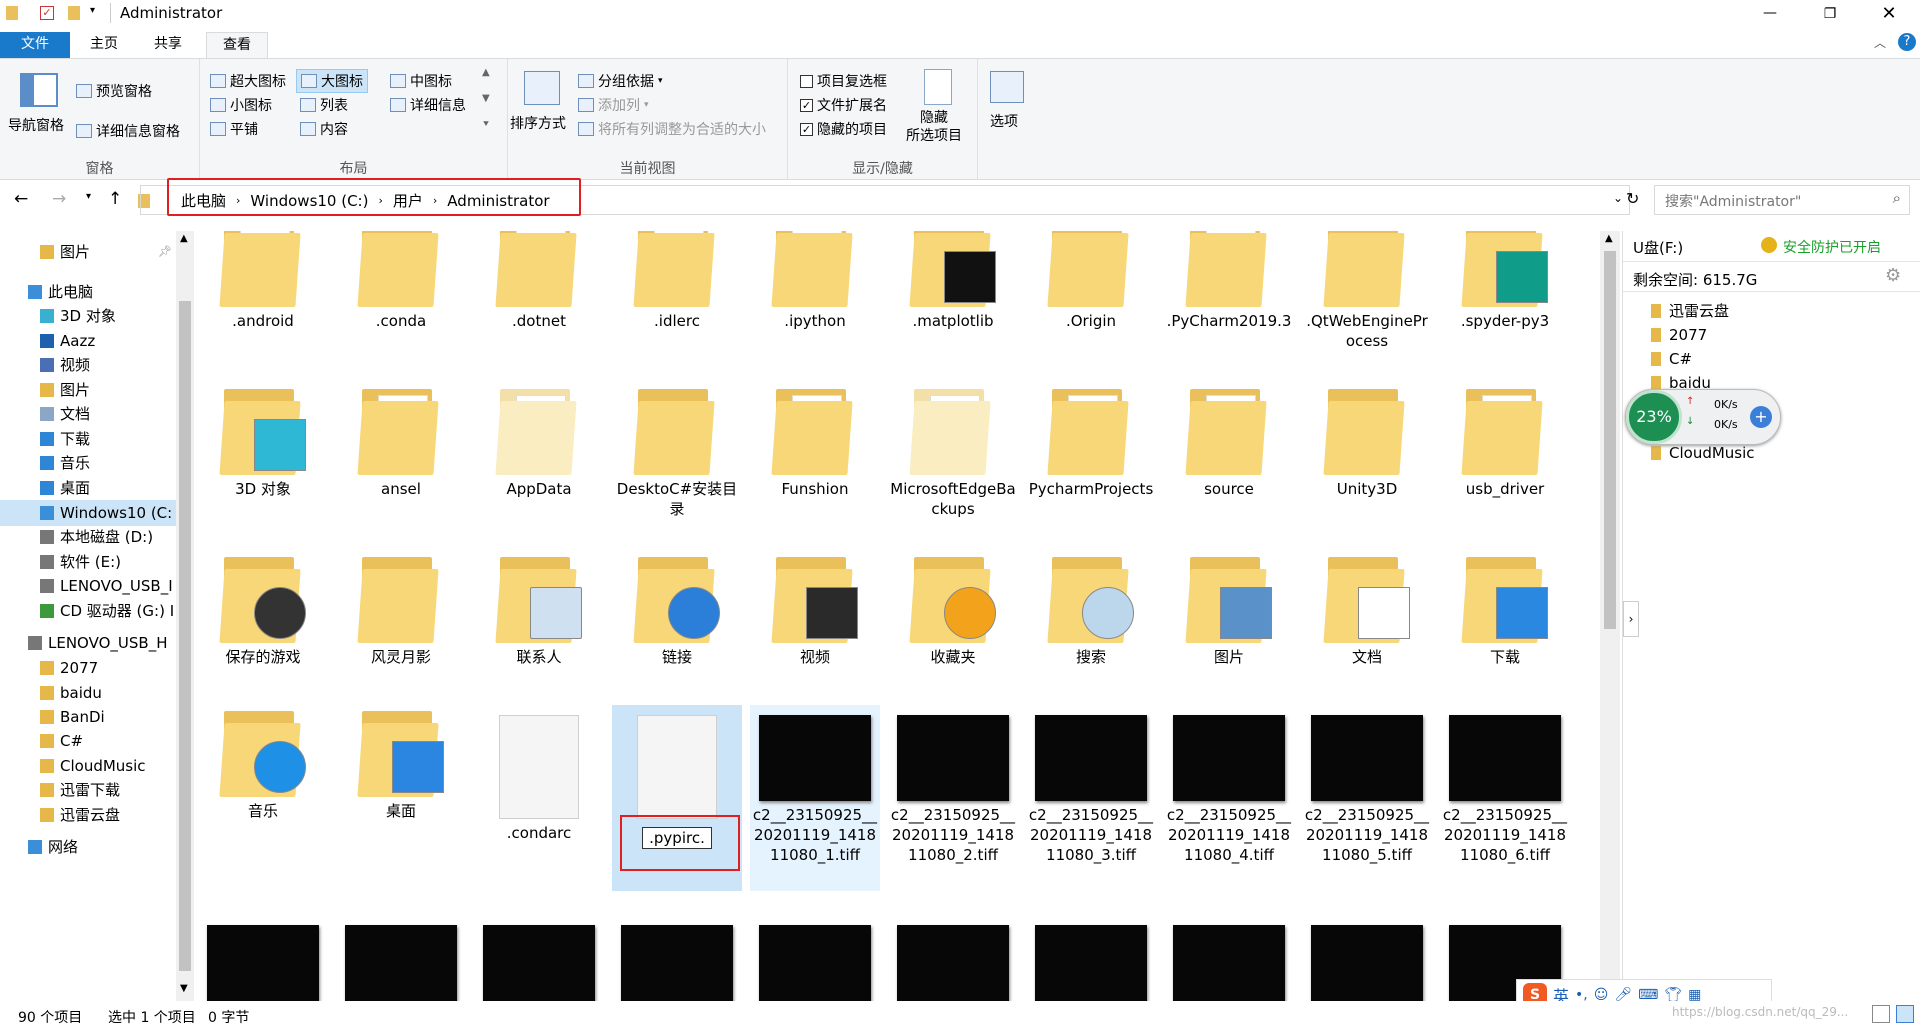  What do you see at coordinates (88, 537) in the screenshot?
I see `nav-item: 本地磁盘 (D:)` at bounding box center [88, 537].